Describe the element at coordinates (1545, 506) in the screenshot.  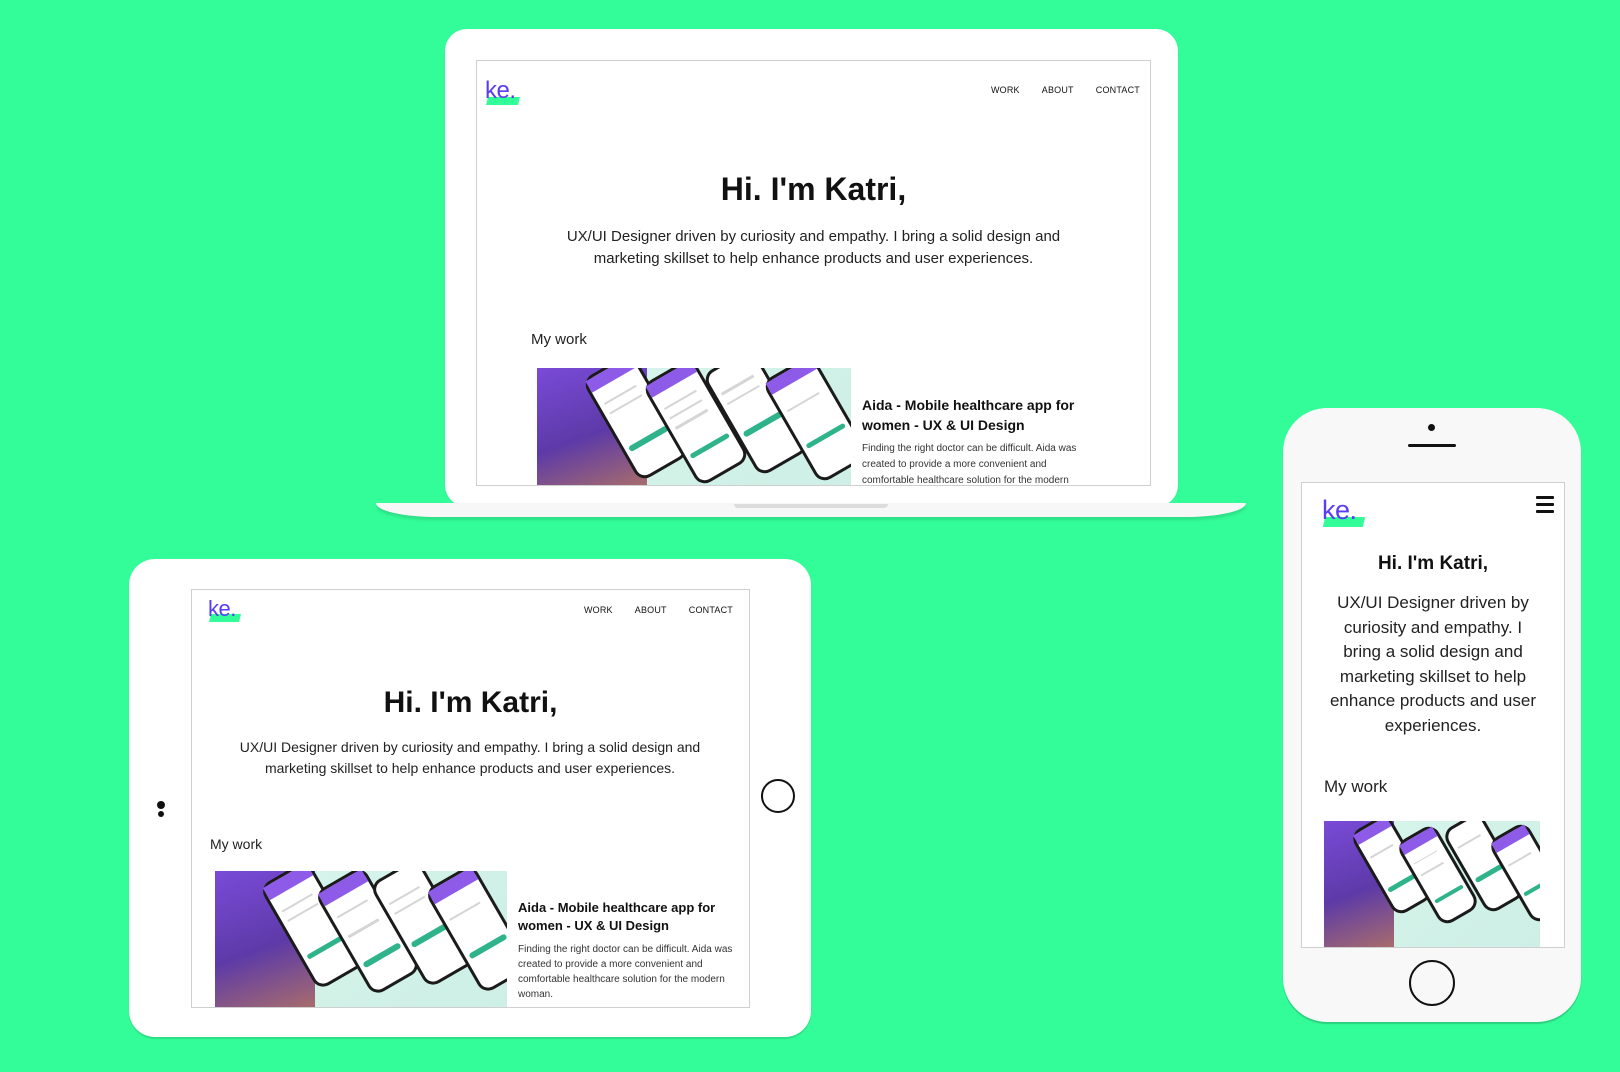
I see `hamburger-menu-icon` at that location.